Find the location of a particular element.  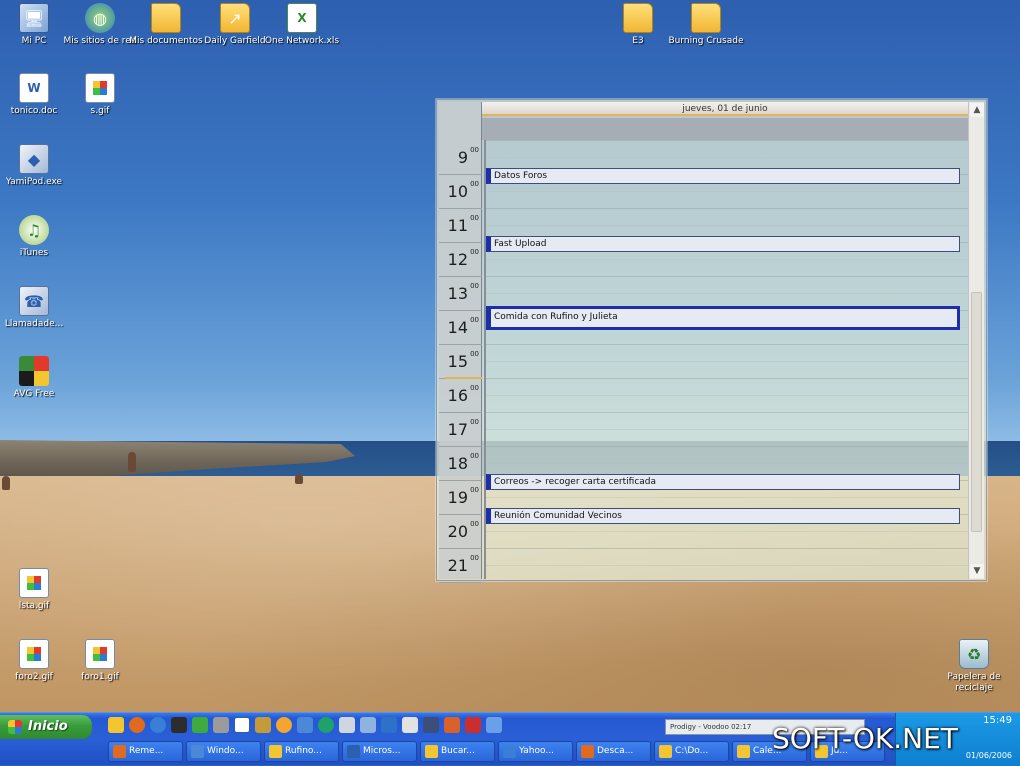

avg-icon is located at coordinates (34, 371).